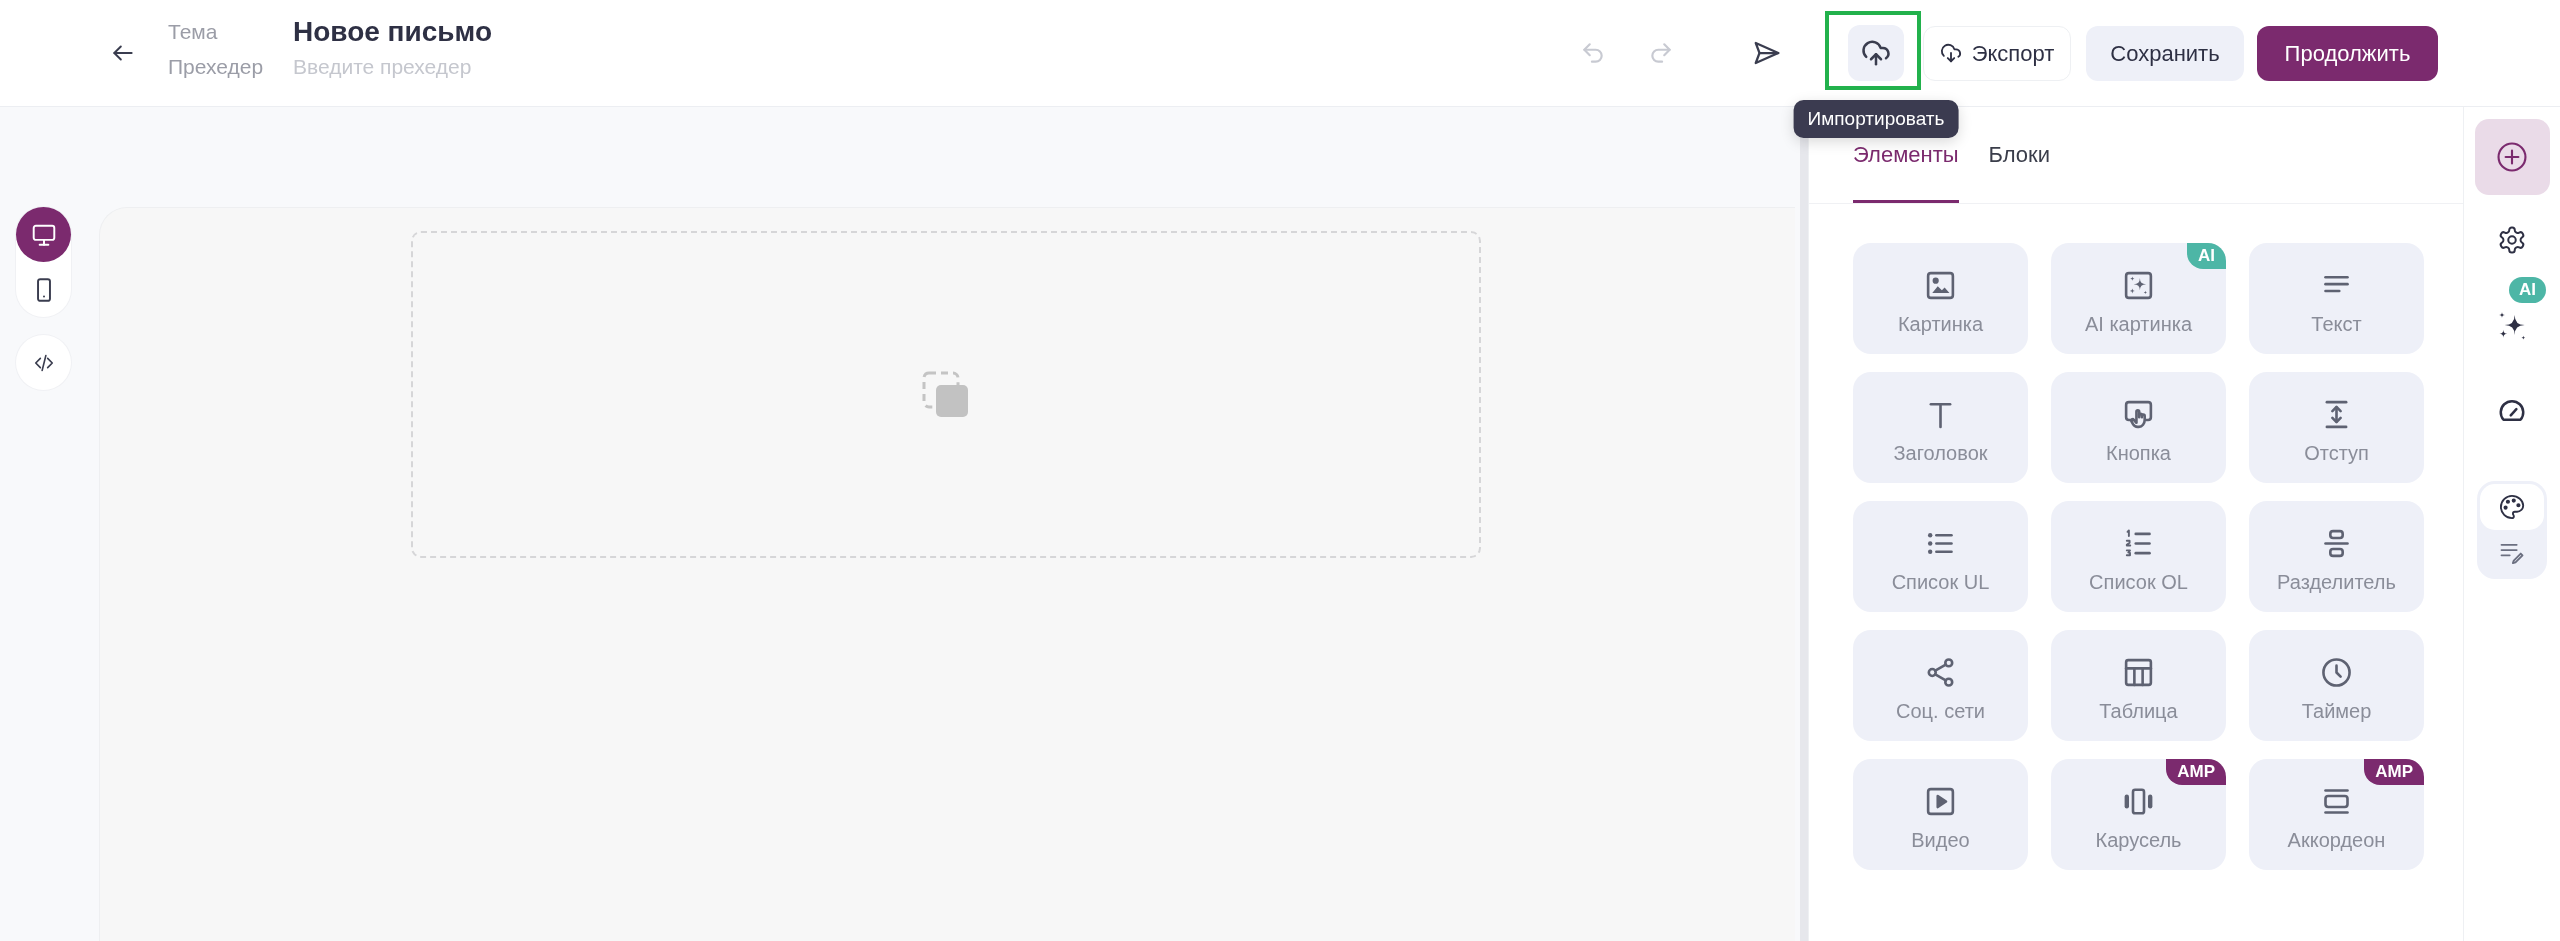  I want to click on import-button, so click(1876, 53).